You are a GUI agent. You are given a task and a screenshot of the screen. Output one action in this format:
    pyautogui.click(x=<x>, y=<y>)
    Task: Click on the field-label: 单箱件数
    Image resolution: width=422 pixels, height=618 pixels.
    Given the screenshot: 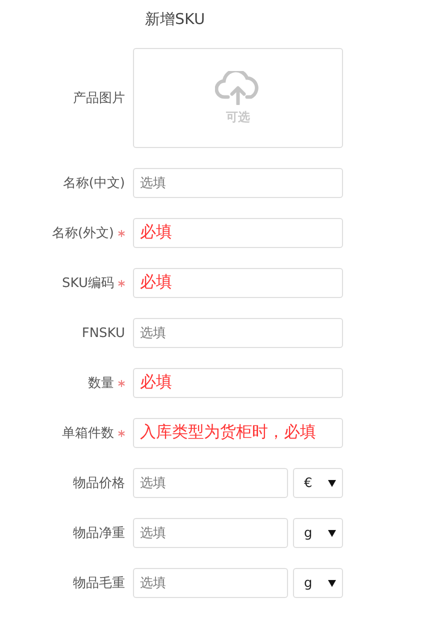 What is the action you would take?
    pyautogui.click(x=88, y=433)
    